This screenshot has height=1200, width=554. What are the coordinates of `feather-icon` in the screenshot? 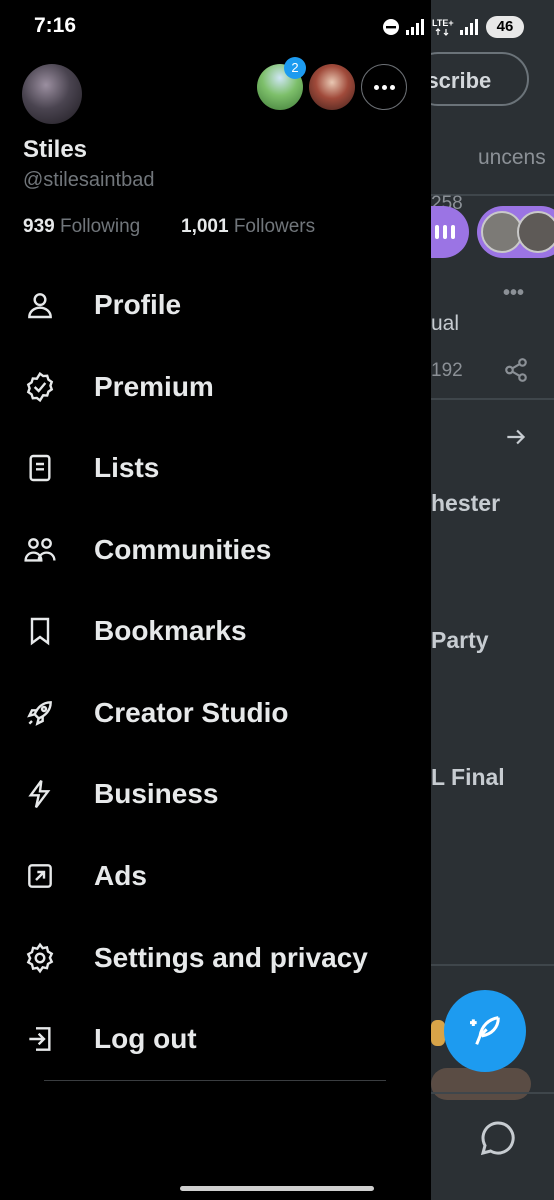 It's located at (485, 1030).